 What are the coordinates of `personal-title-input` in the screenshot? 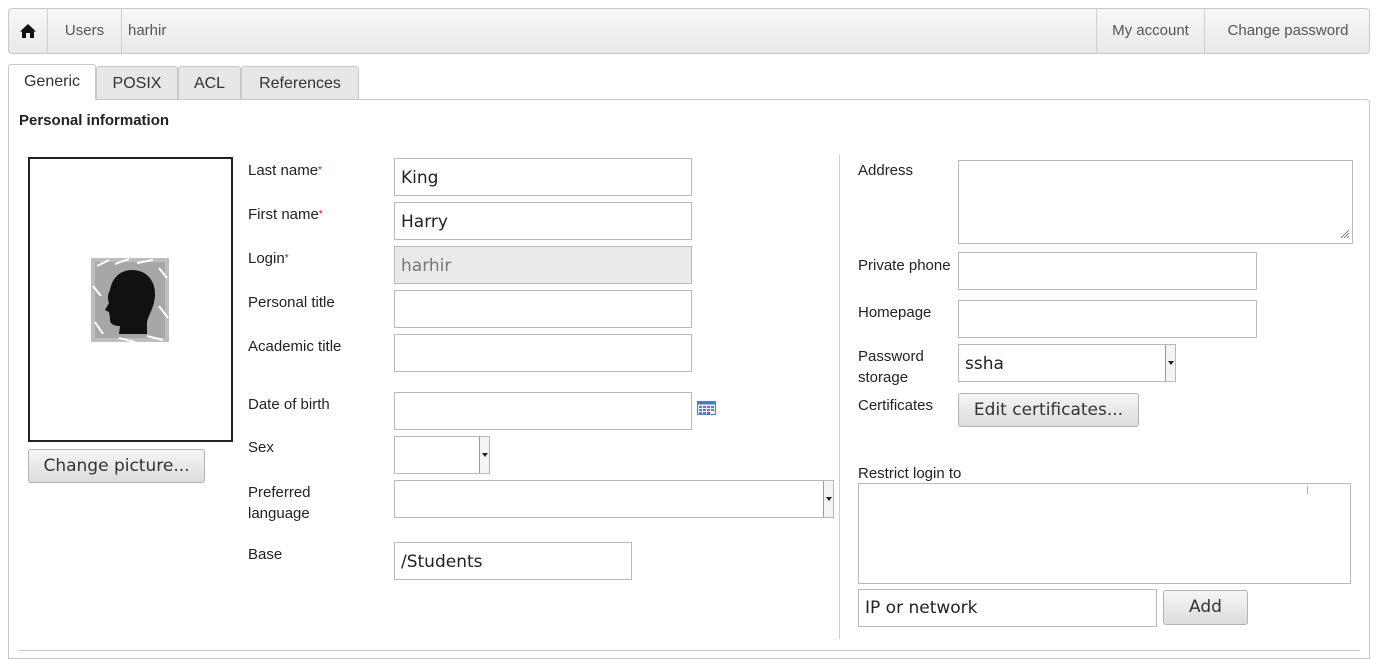 It's located at (543, 309).